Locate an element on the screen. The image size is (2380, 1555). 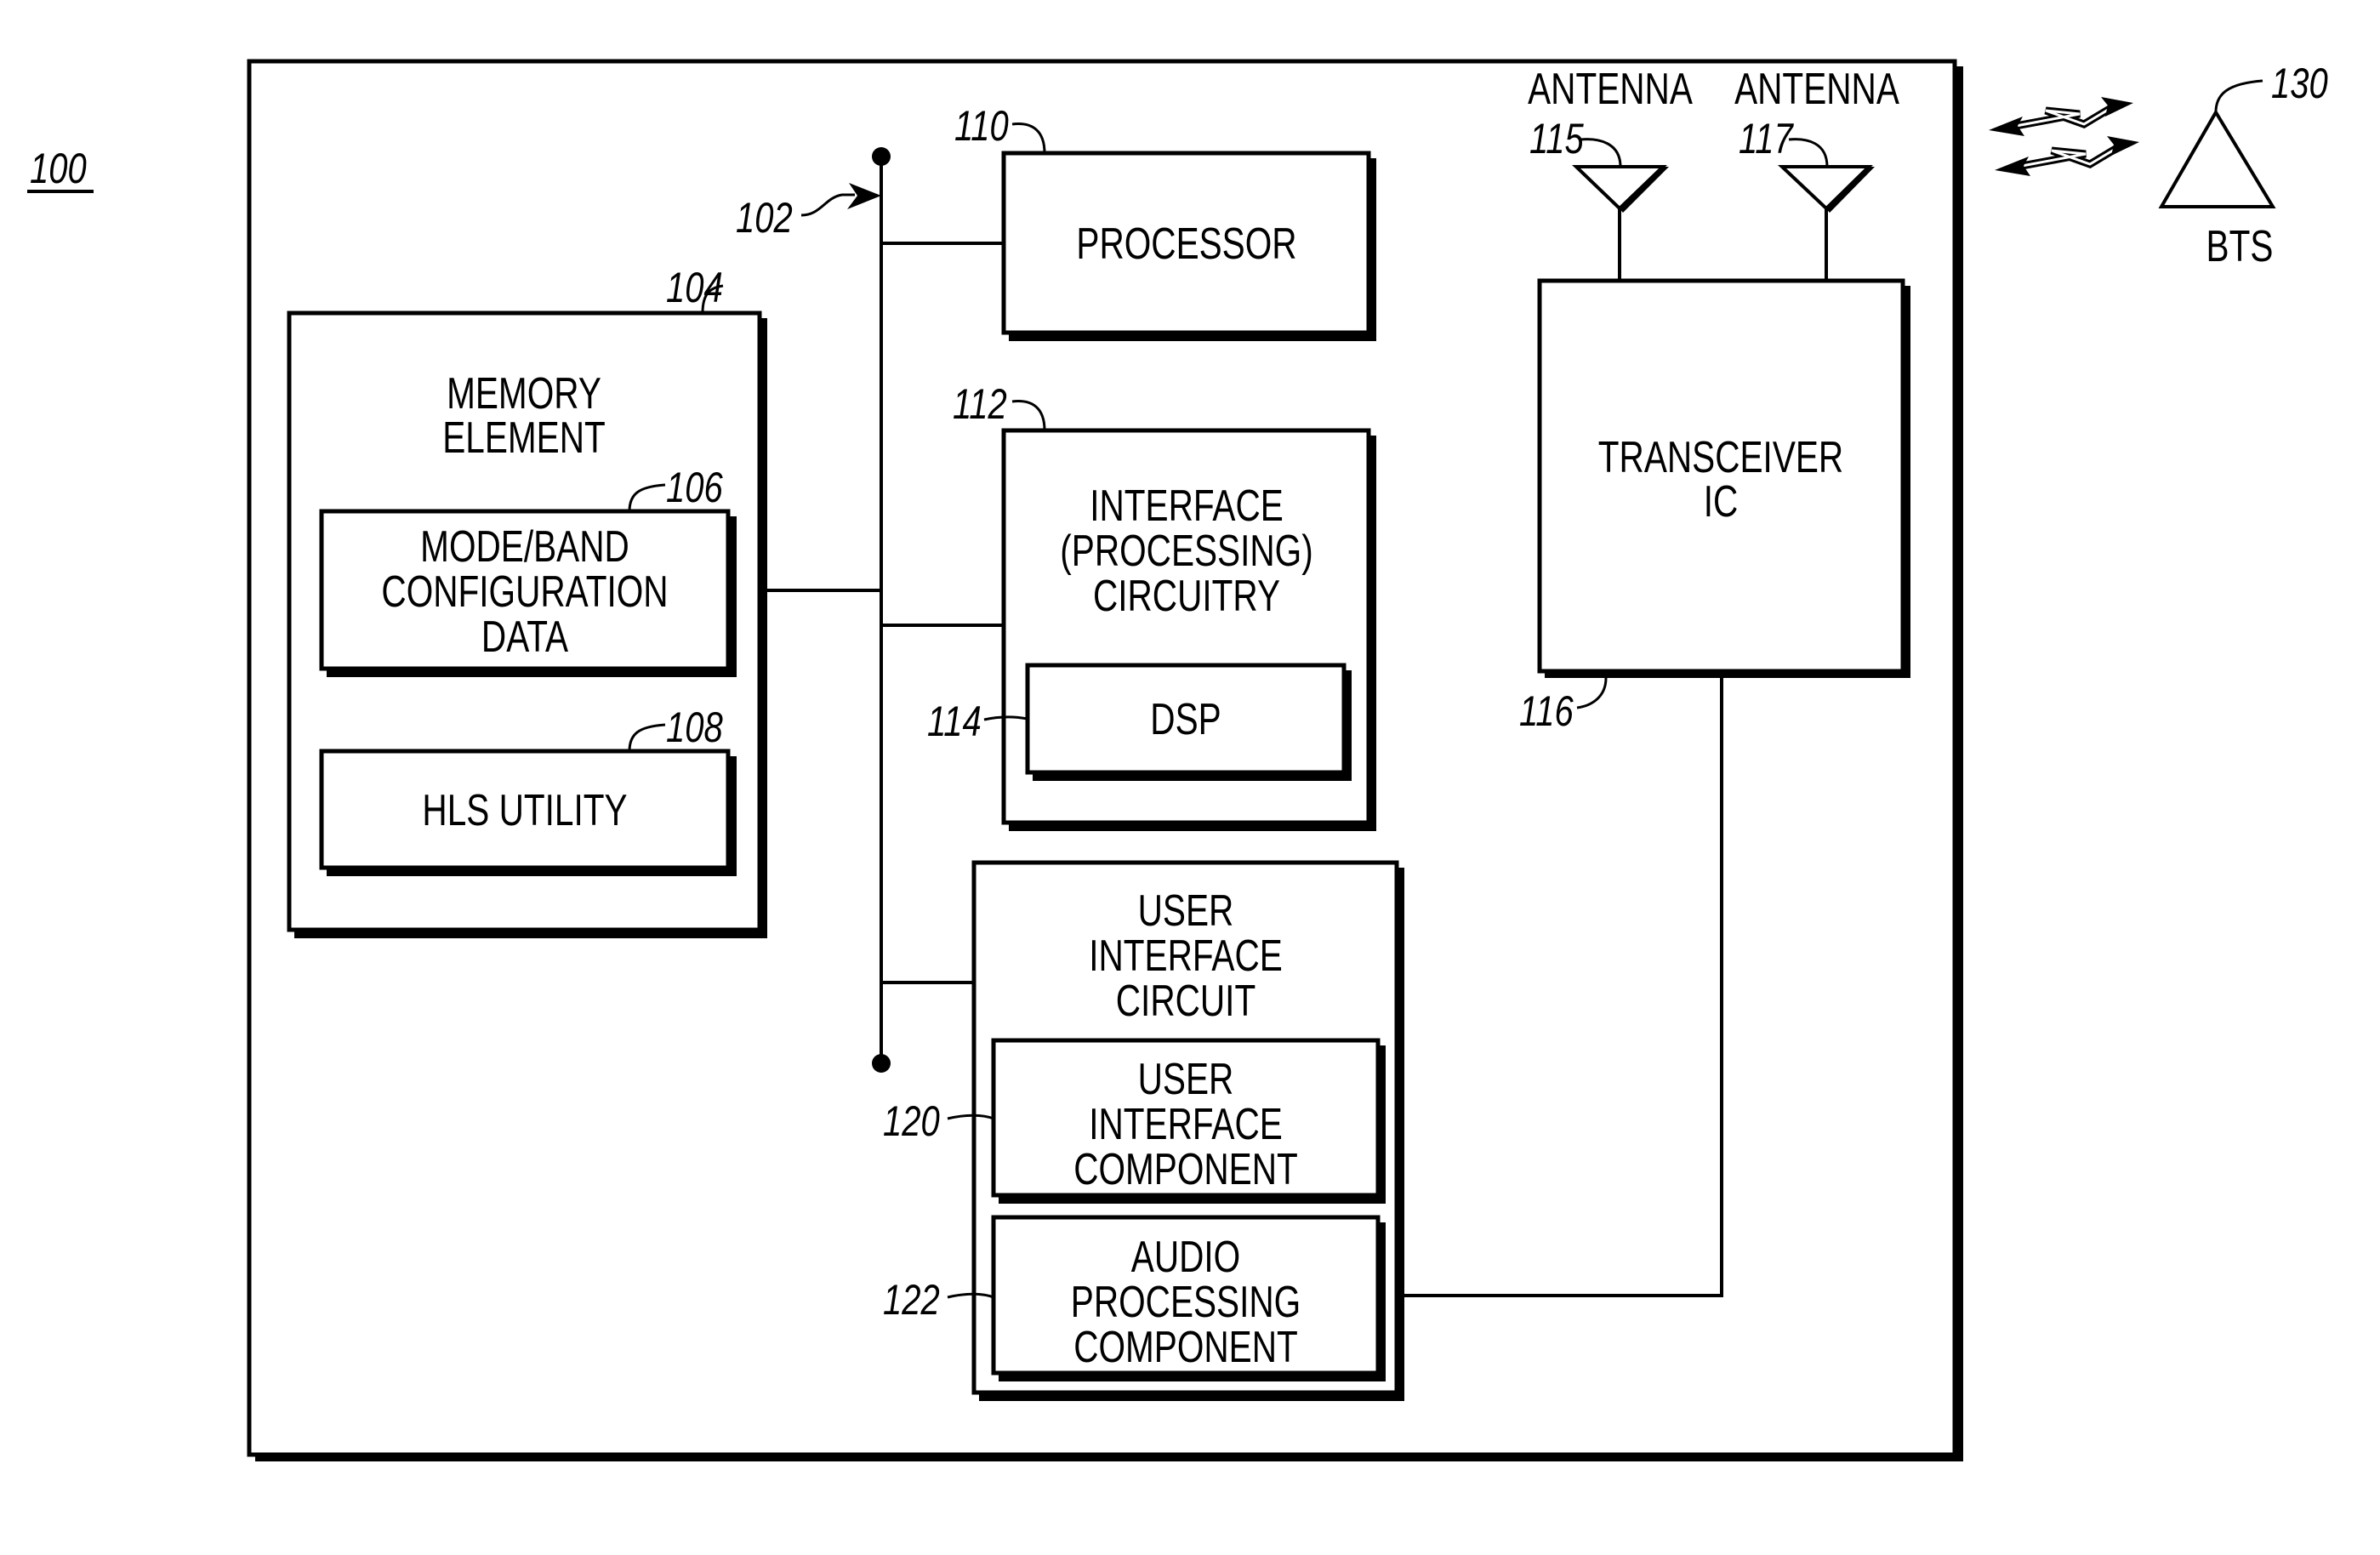
audio-processing-component-ref: 122 is located at coordinates (911, 1300).